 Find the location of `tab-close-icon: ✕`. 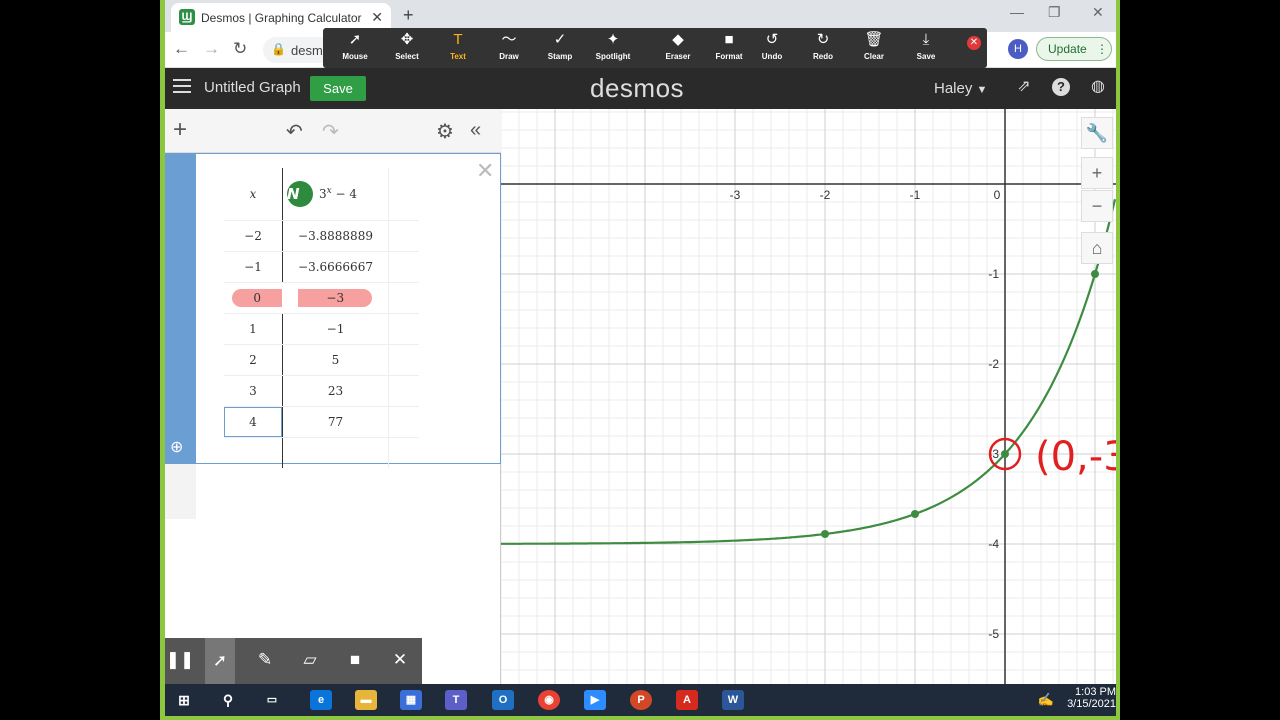

tab-close-icon: ✕ is located at coordinates (377, 17).